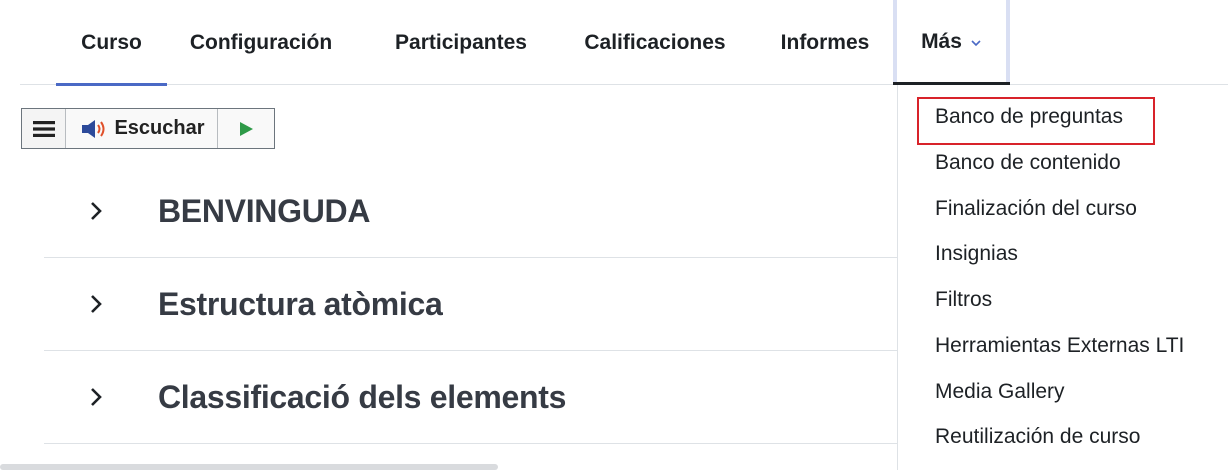 The height and width of the screenshot is (470, 1228). I want to click on tab-label: Calificaciones, so click(655, 42).